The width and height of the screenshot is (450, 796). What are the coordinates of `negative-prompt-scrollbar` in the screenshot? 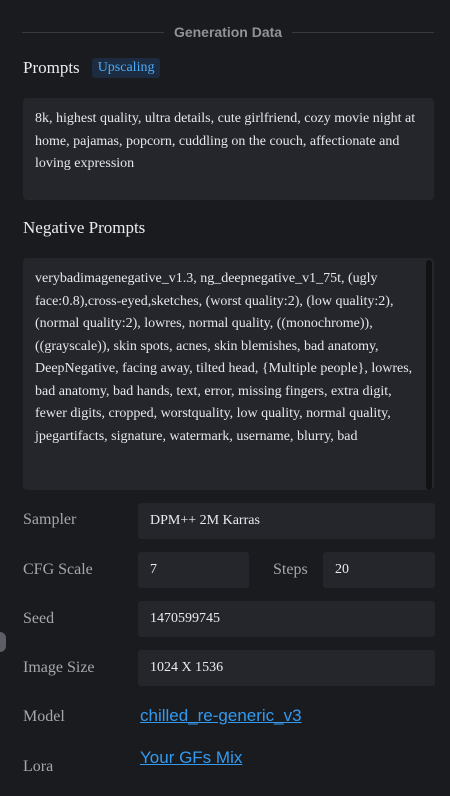 It's located at (429, 375).